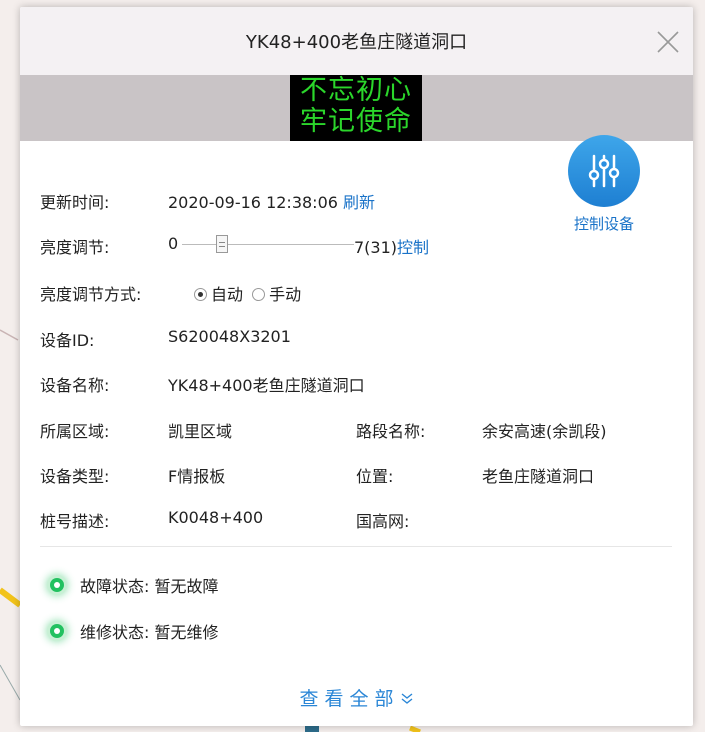 Image resolution: width=705 pixels, height=732 pixels. I want to click on device-id-value: S620048X3201, so click(229, 336).